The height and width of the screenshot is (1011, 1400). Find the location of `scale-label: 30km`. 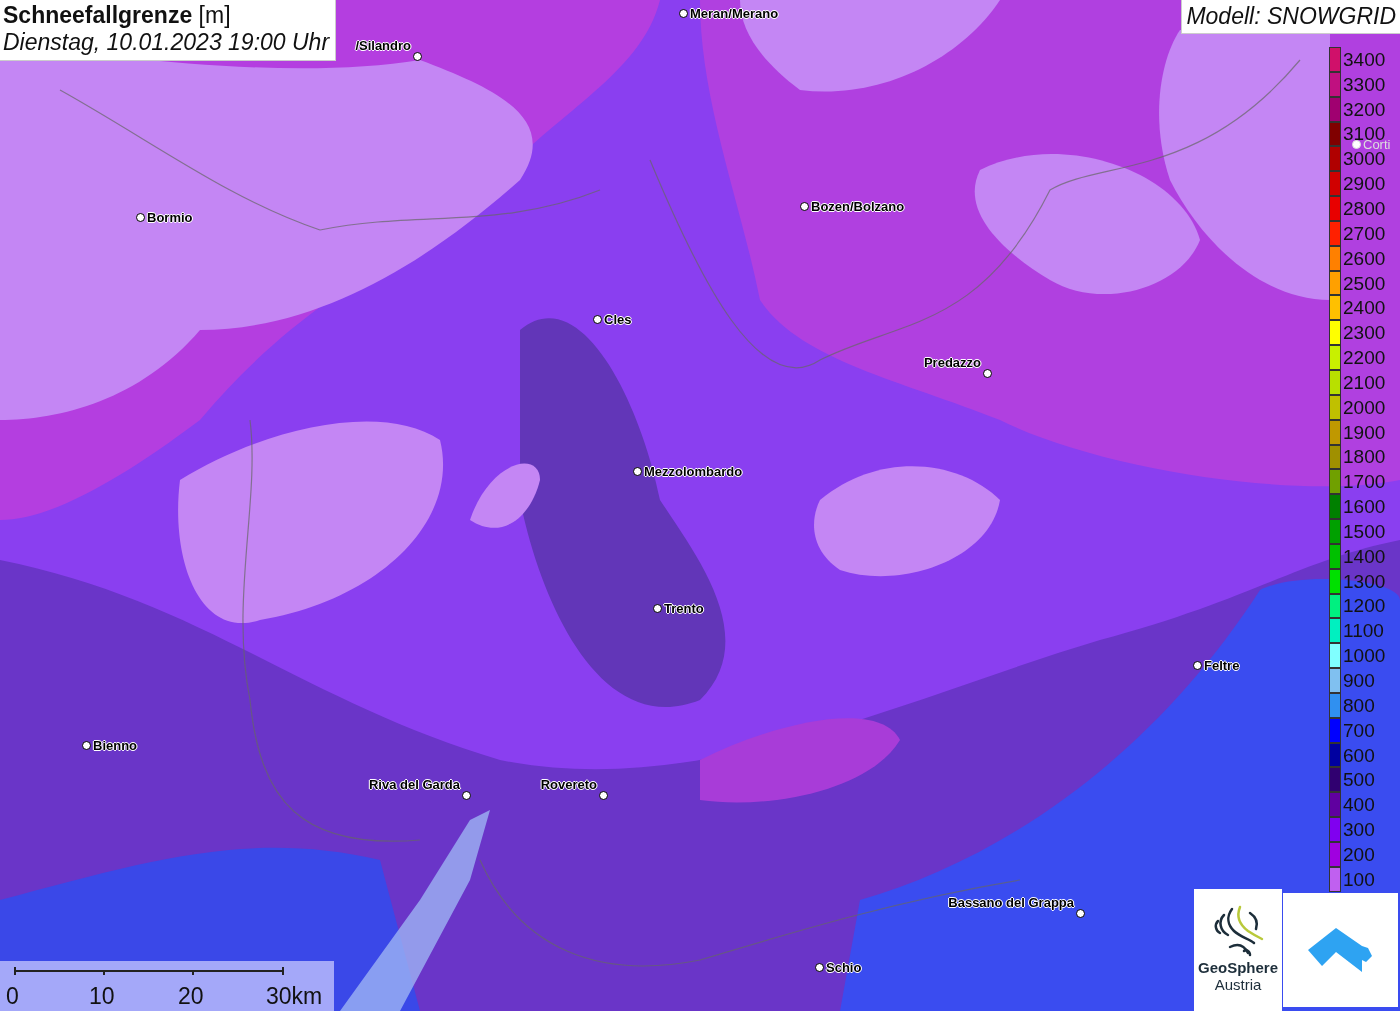

scale-label: 30km is located at coordinates (294, 996).